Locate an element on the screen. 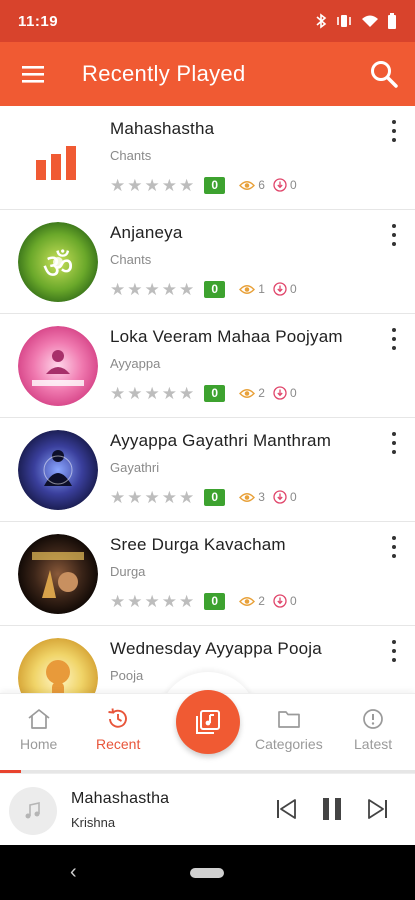 This screenshot has height=900, width=415. nav-item-latest: Latest is located at coordinates (373, 730).